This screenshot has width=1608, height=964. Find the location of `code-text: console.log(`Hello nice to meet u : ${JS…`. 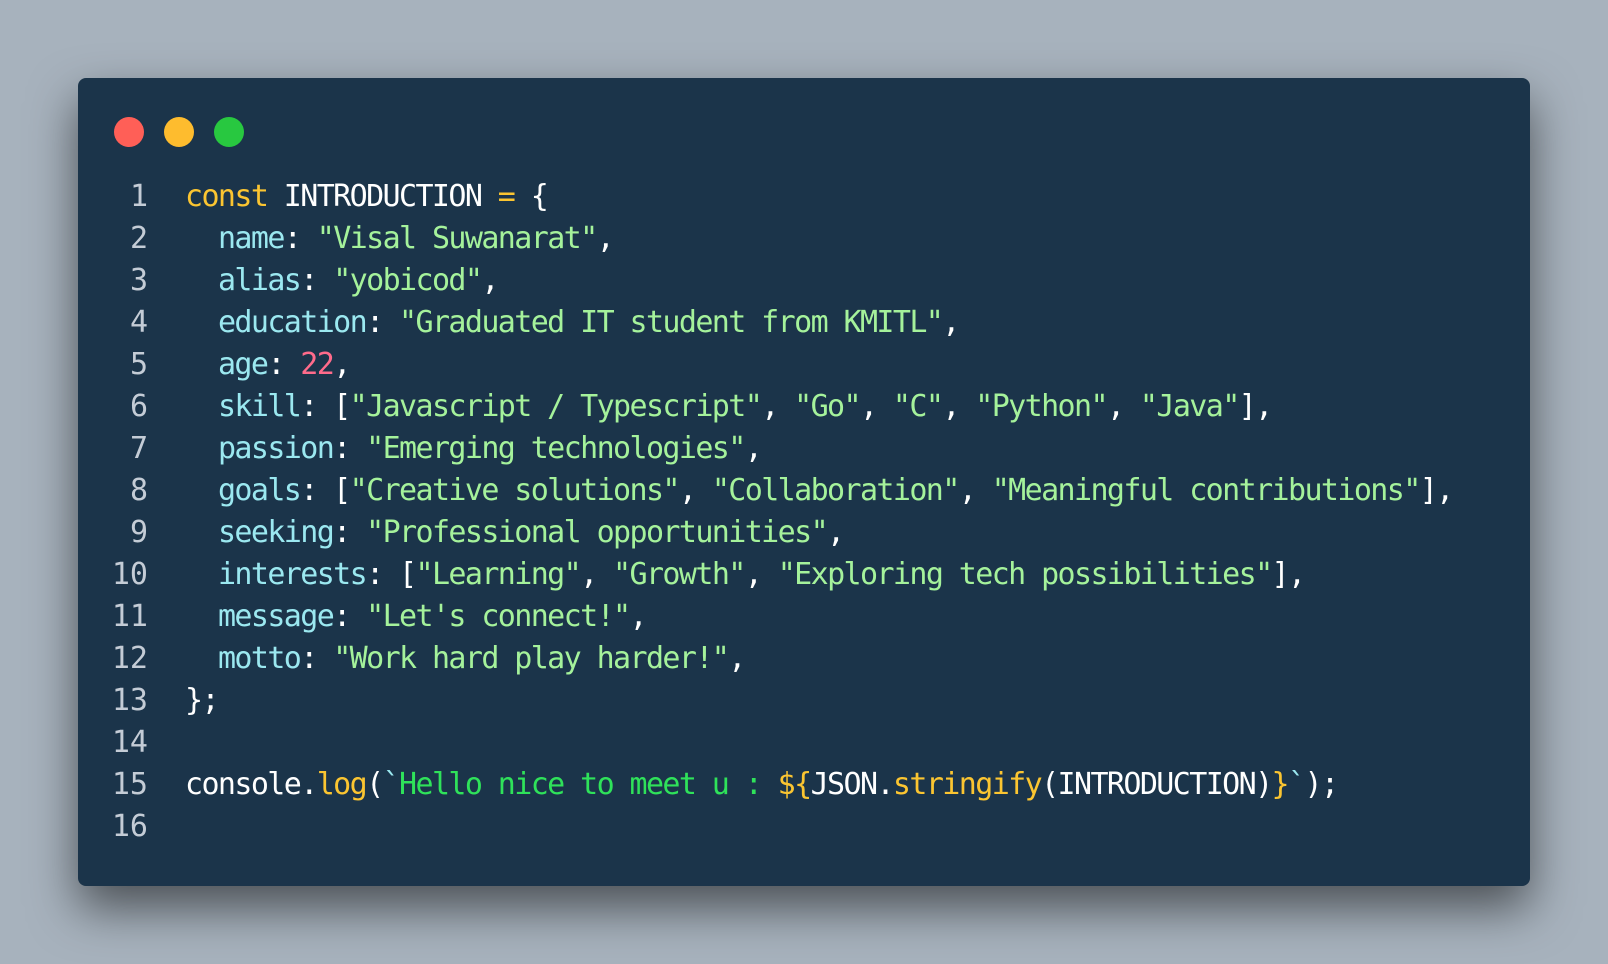

code-text: console.log(`Hello nice to meet u : ${JS… is located at coordinates (762, 785).